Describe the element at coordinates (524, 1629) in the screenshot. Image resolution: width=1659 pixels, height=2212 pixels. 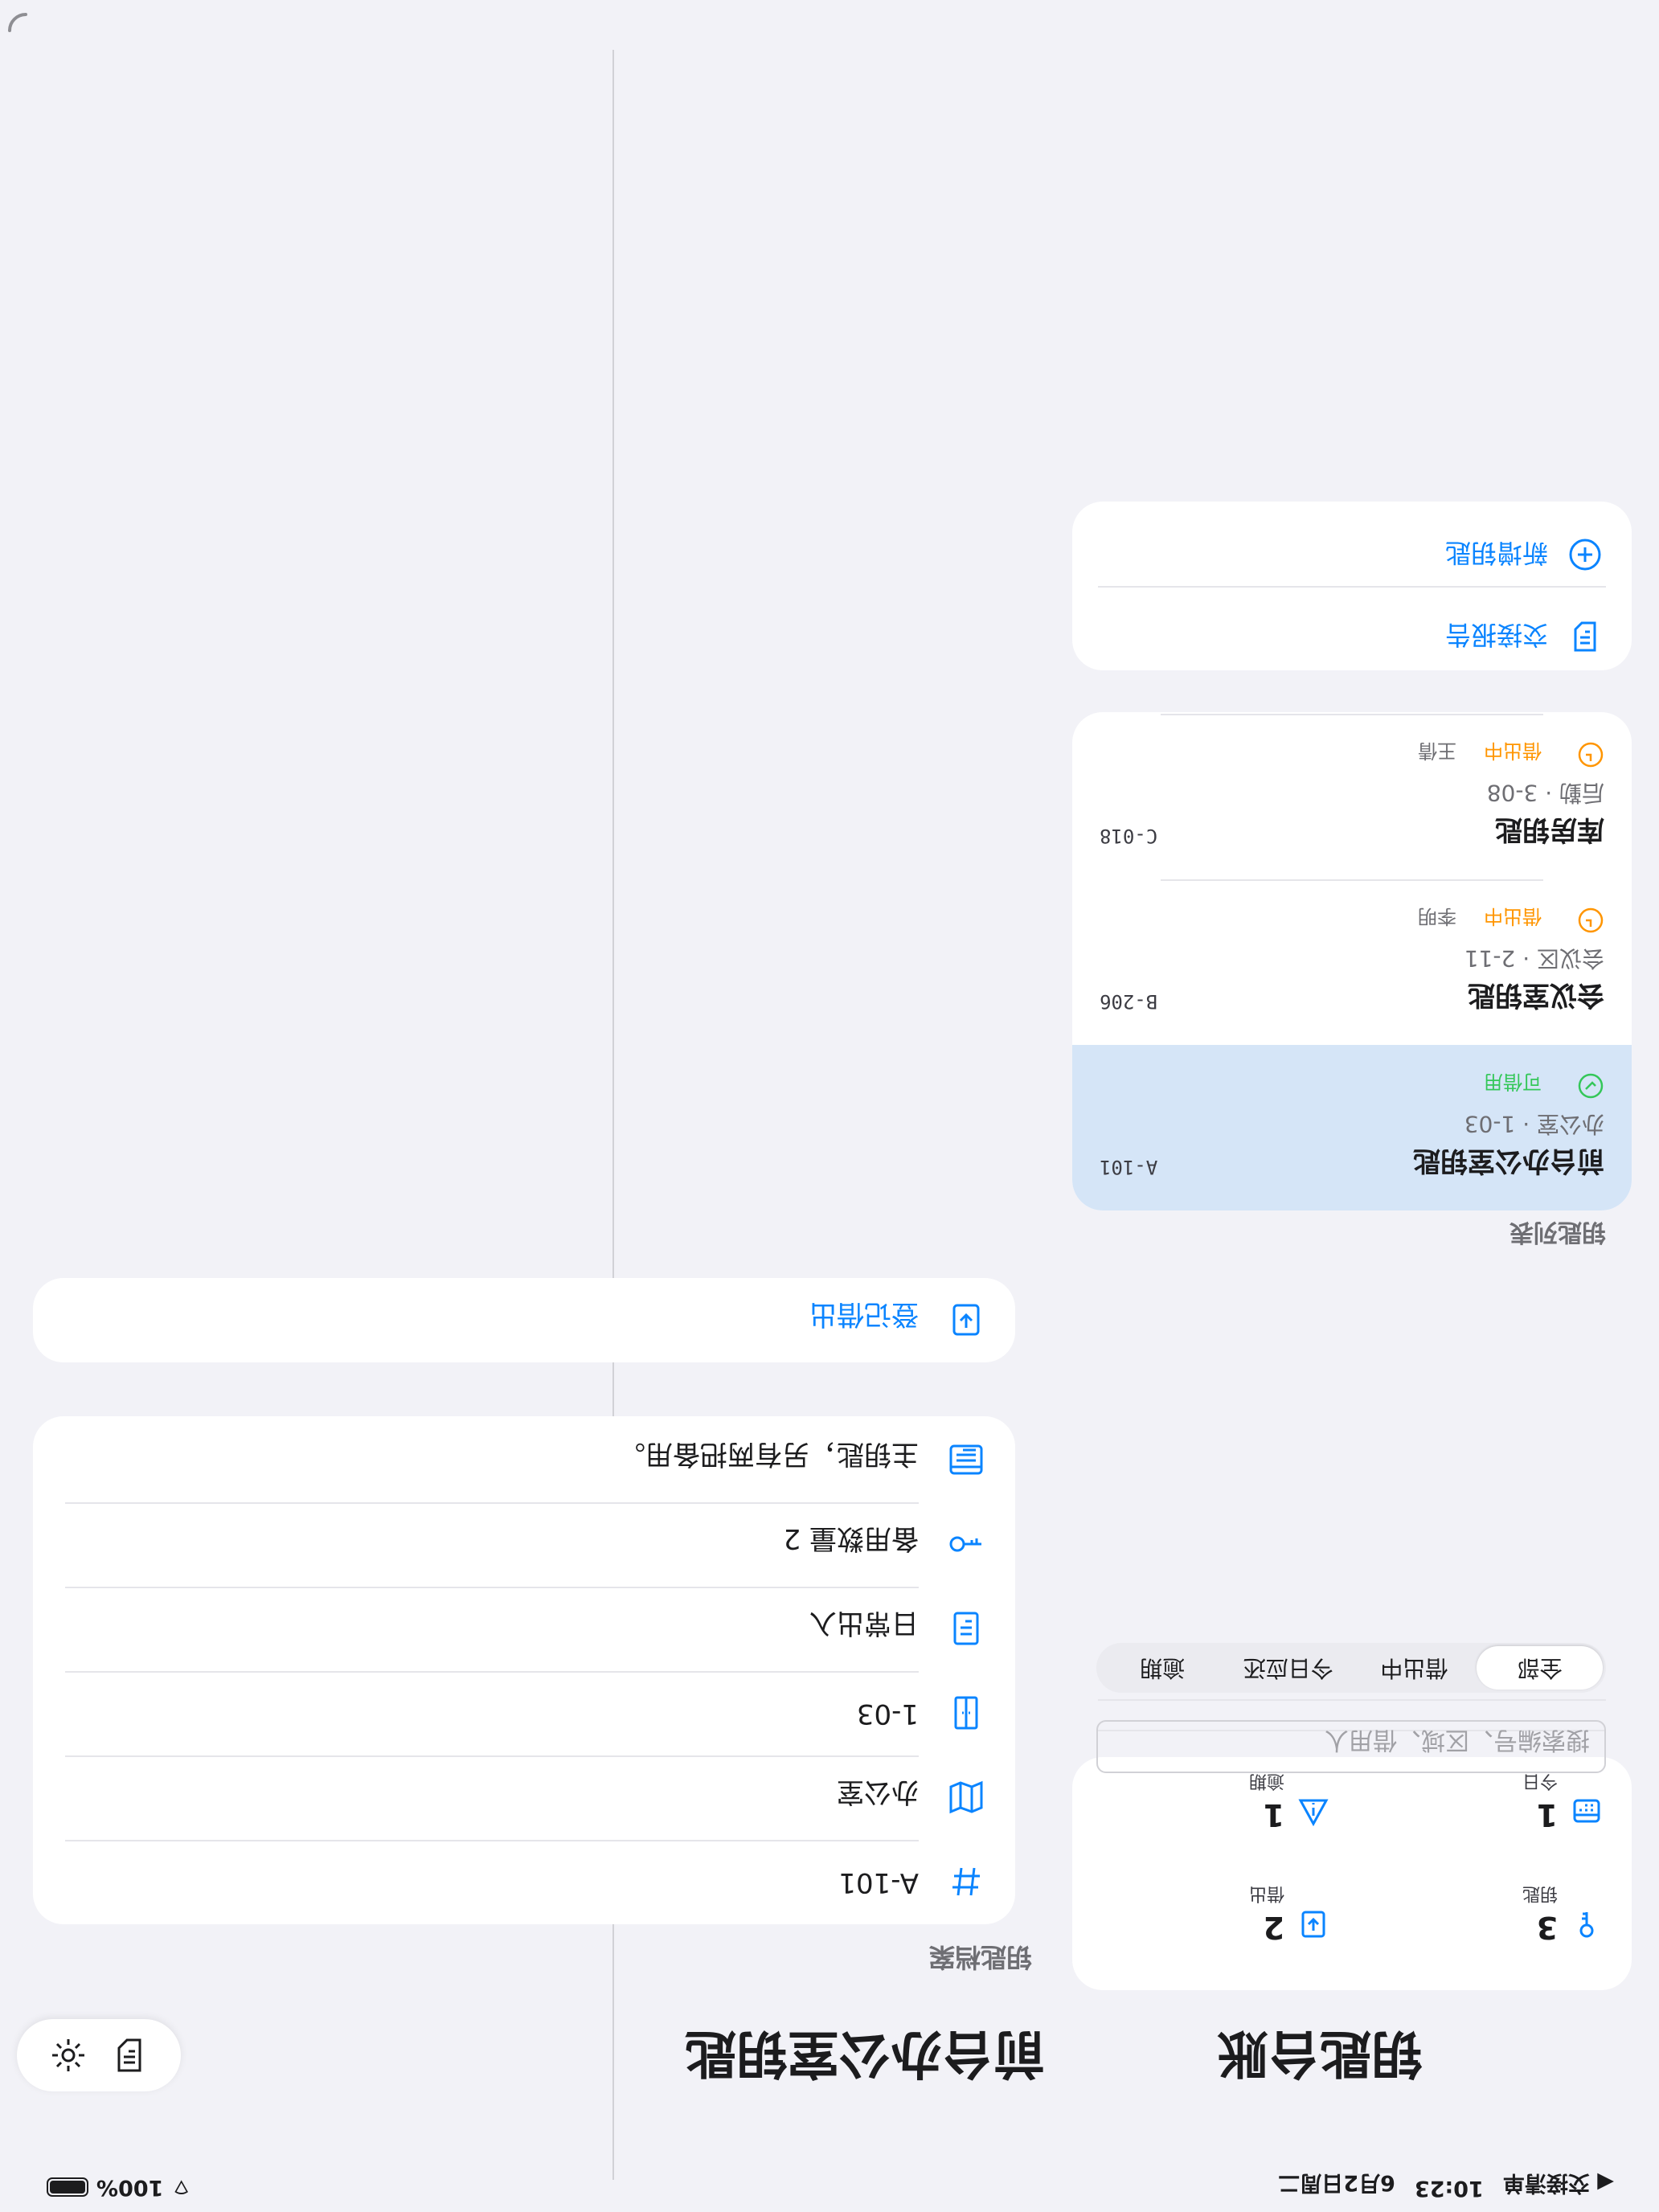
I see `detail-row-usage: 日常出入` at that location.